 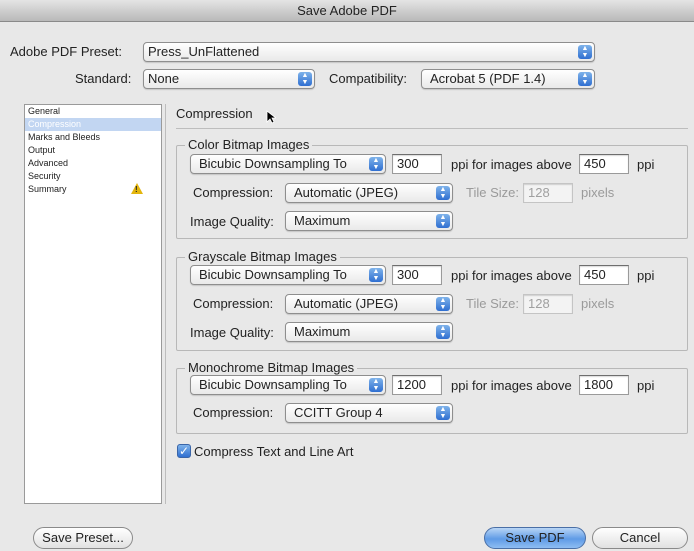 What do you see at coordinates (204, 51) in the screenshot?
I see `preset-value: Press_UnFlattened` at bounding box center [204, 51].